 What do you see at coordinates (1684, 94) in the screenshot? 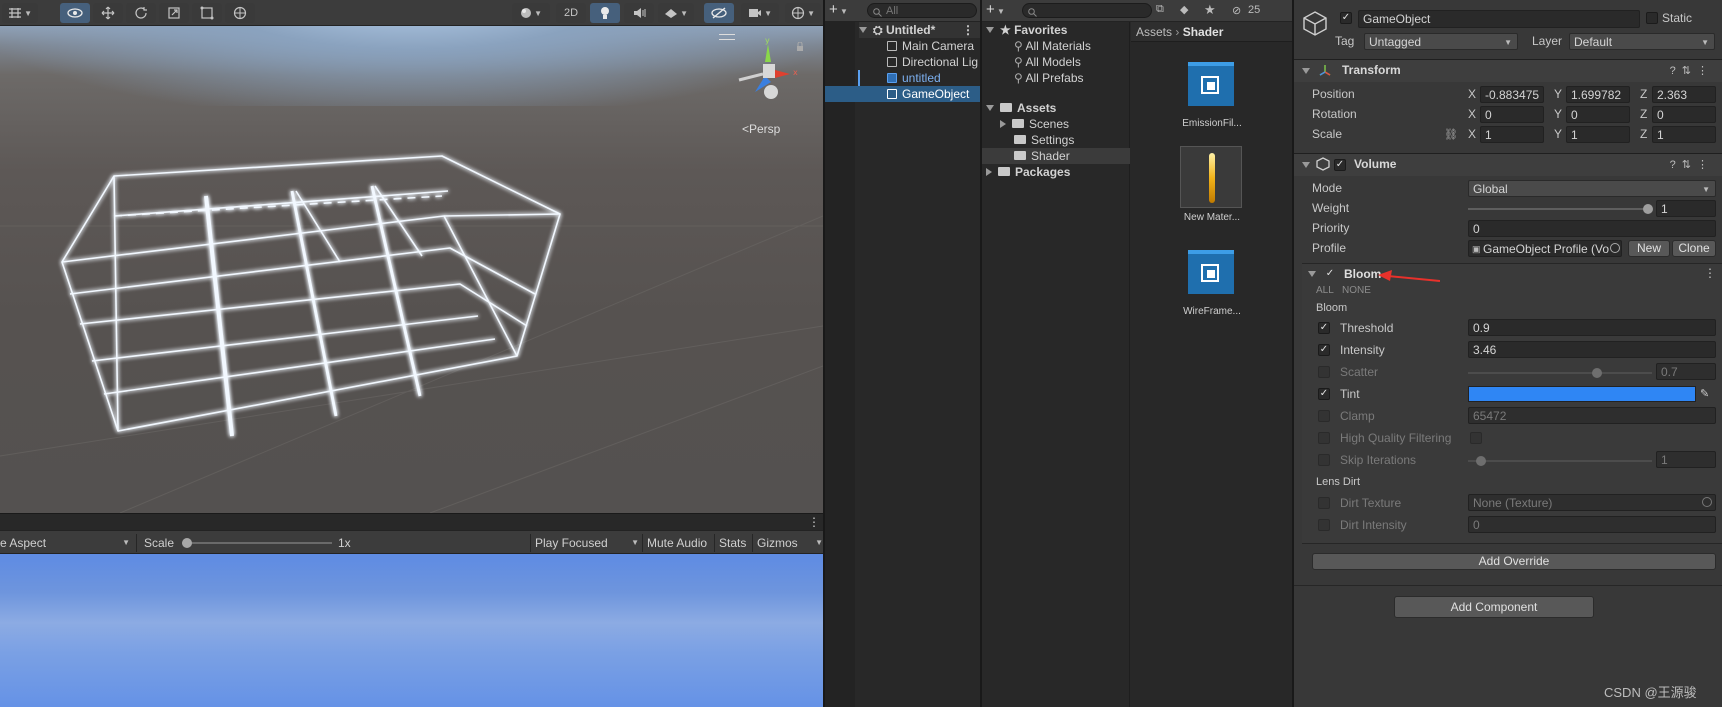
I see `position-z-field: 2.363` at bounding box center [1684, 94].